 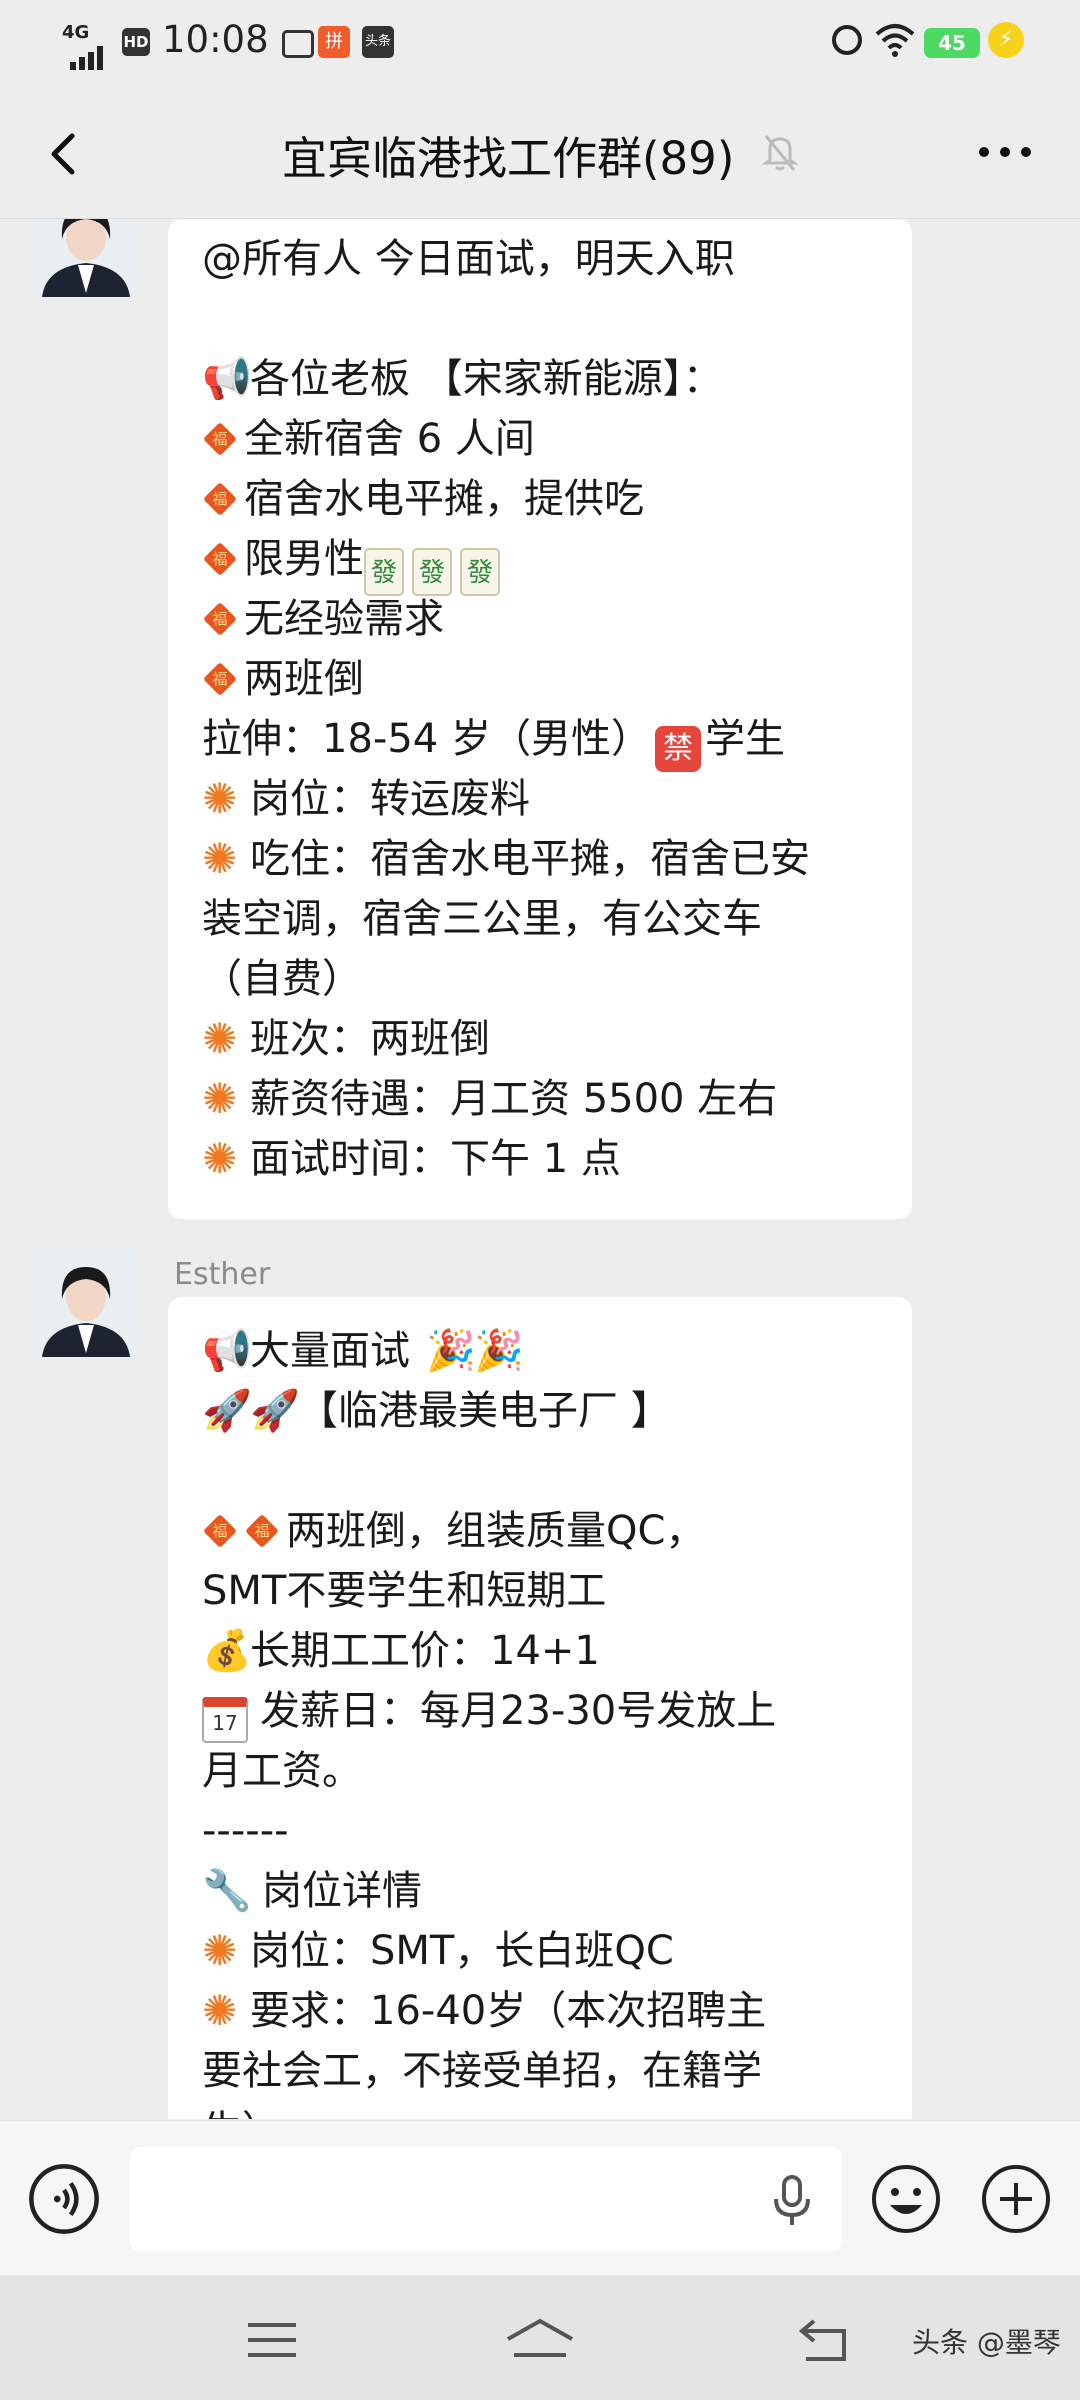 What do you see at coordinates (540, 1159) in the screenshot?
I see `message-line: 面试时间：下午 1 点` at bounding box center [540, 1159].